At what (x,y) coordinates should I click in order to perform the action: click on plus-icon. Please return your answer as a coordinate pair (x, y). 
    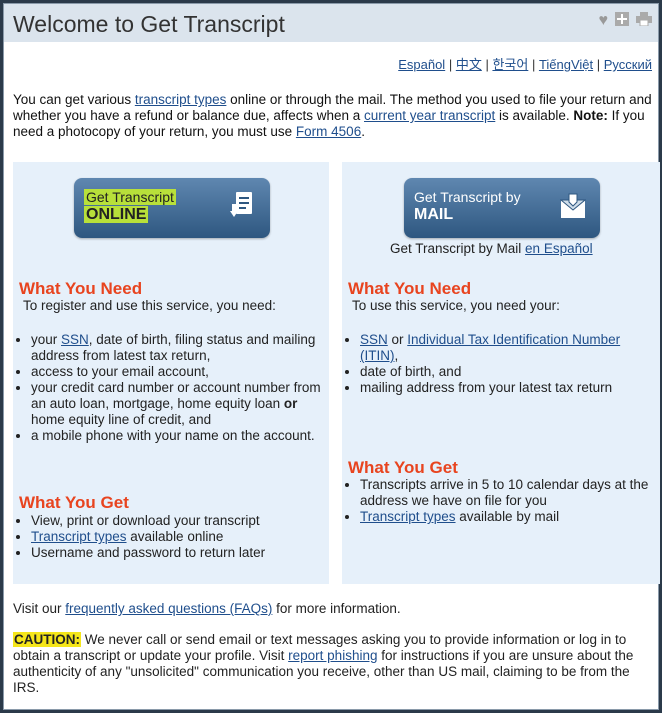
    Looking at the image, I should click on (622, 21).